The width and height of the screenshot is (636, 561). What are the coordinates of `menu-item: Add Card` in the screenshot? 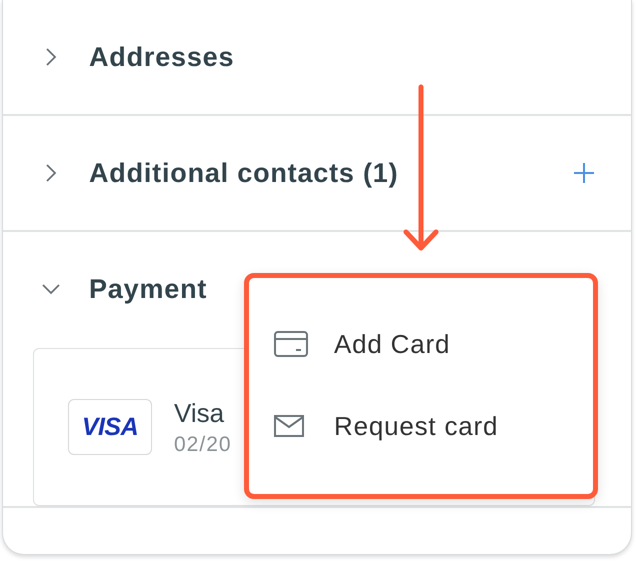 It's located at (421, 344).